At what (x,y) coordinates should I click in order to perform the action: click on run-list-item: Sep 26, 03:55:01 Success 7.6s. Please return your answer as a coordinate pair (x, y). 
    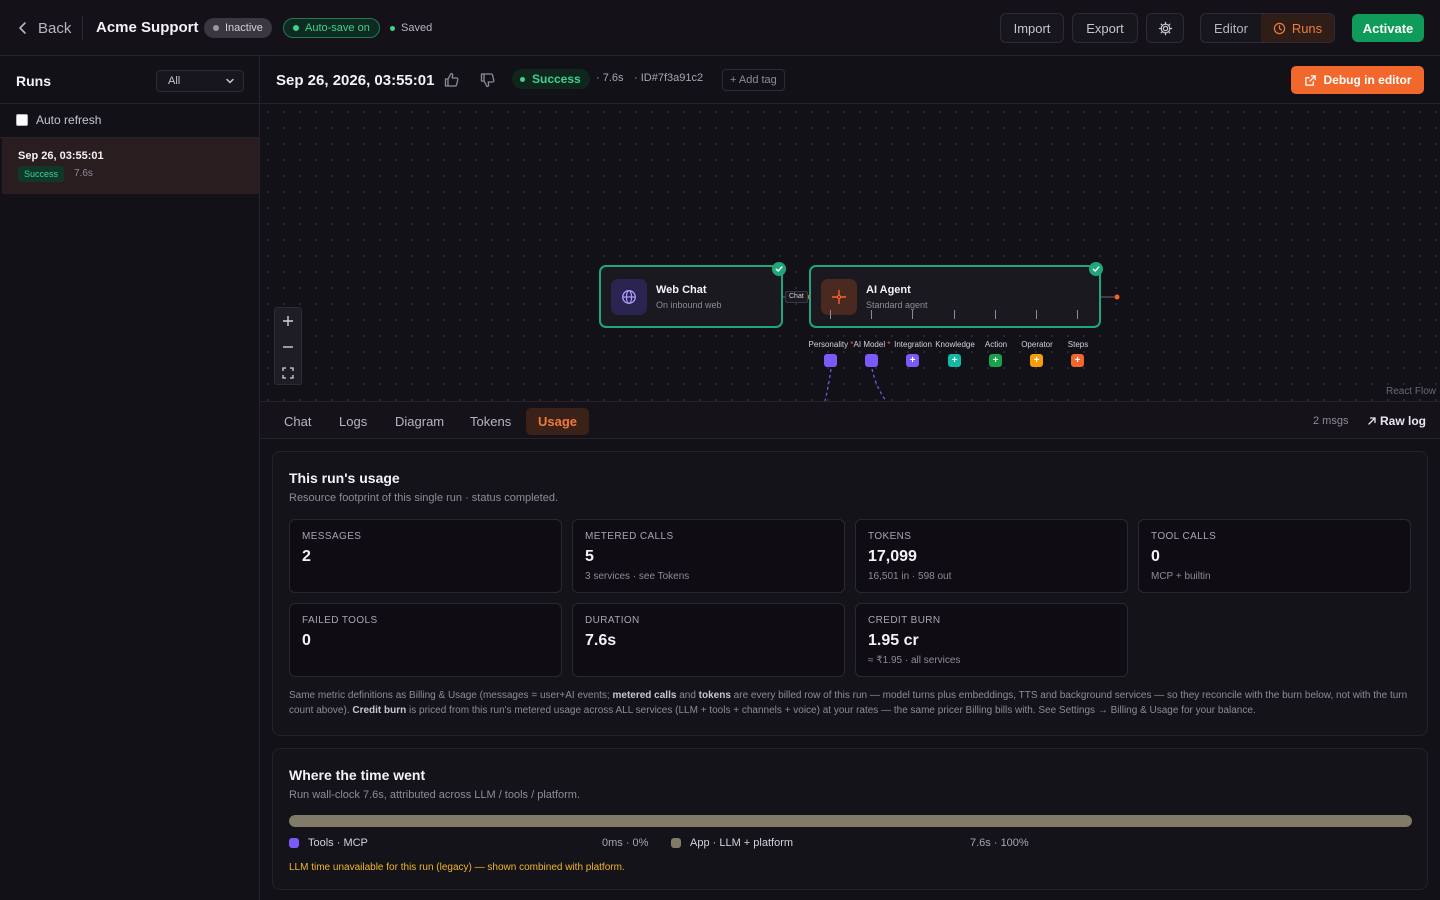
    Looking at the image, I should click on (130, 166).